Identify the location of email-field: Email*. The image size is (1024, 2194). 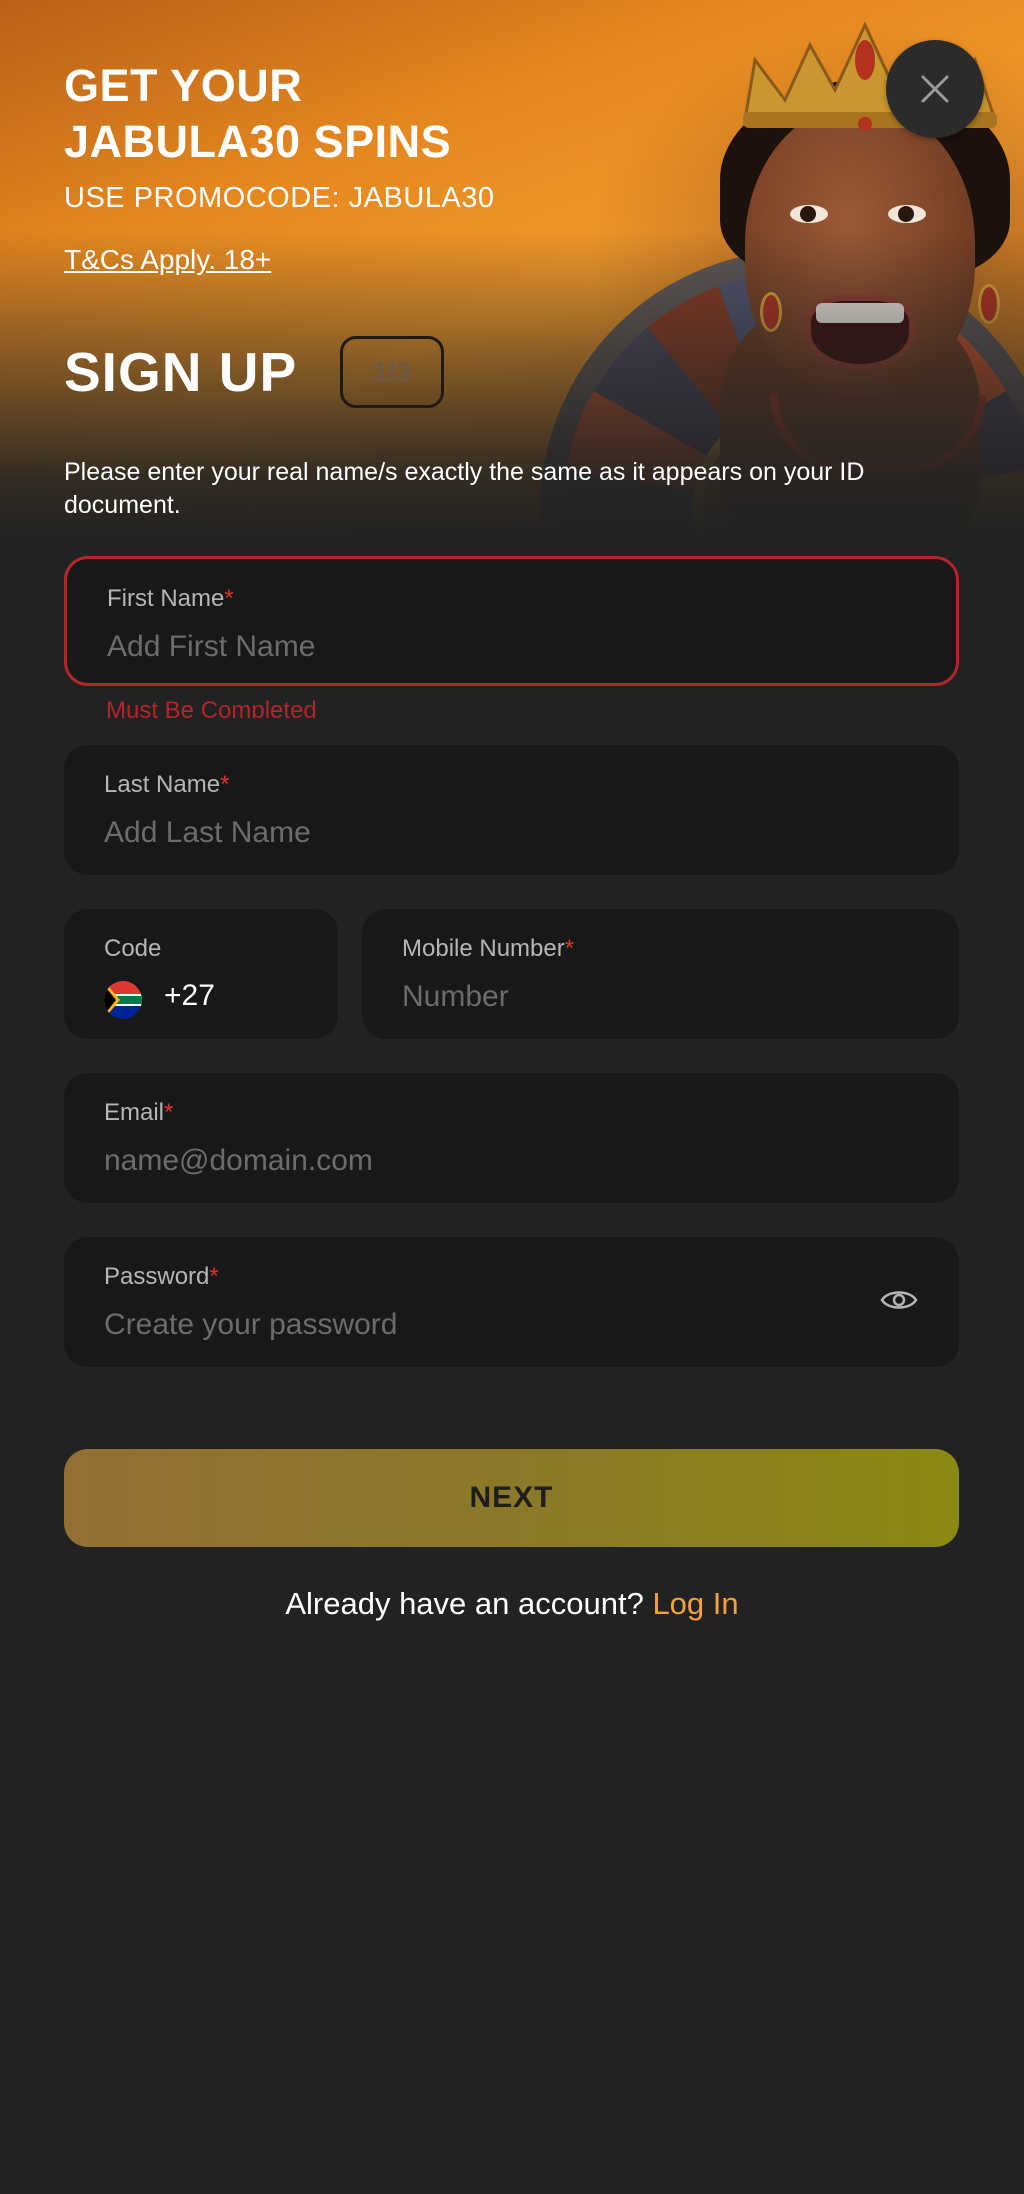
(511, 1138).